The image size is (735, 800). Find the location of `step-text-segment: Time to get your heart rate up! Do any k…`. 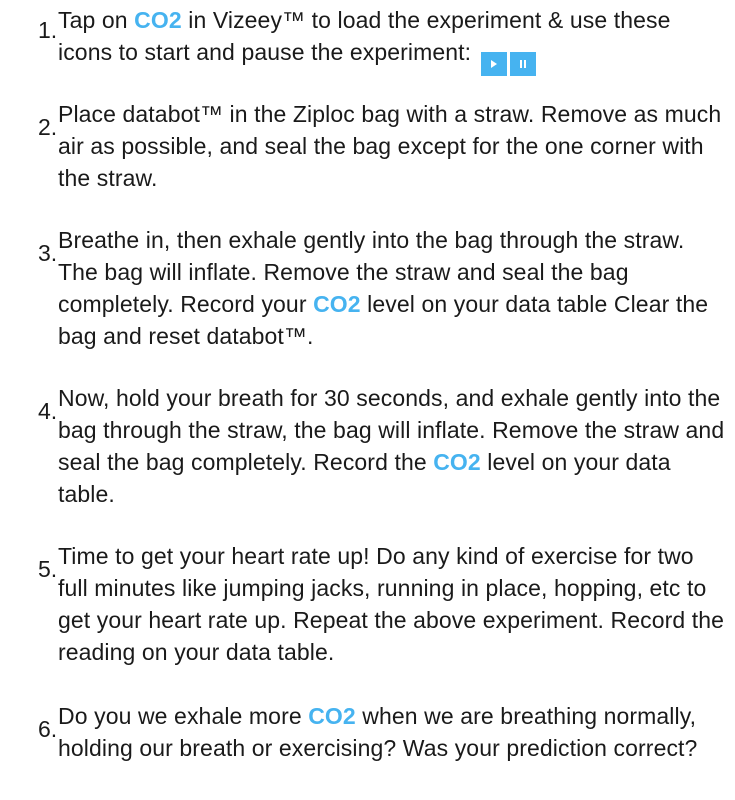

step-text-segment: Time to get your heart rate up! Do any k… is located at coordinates (391, 604).